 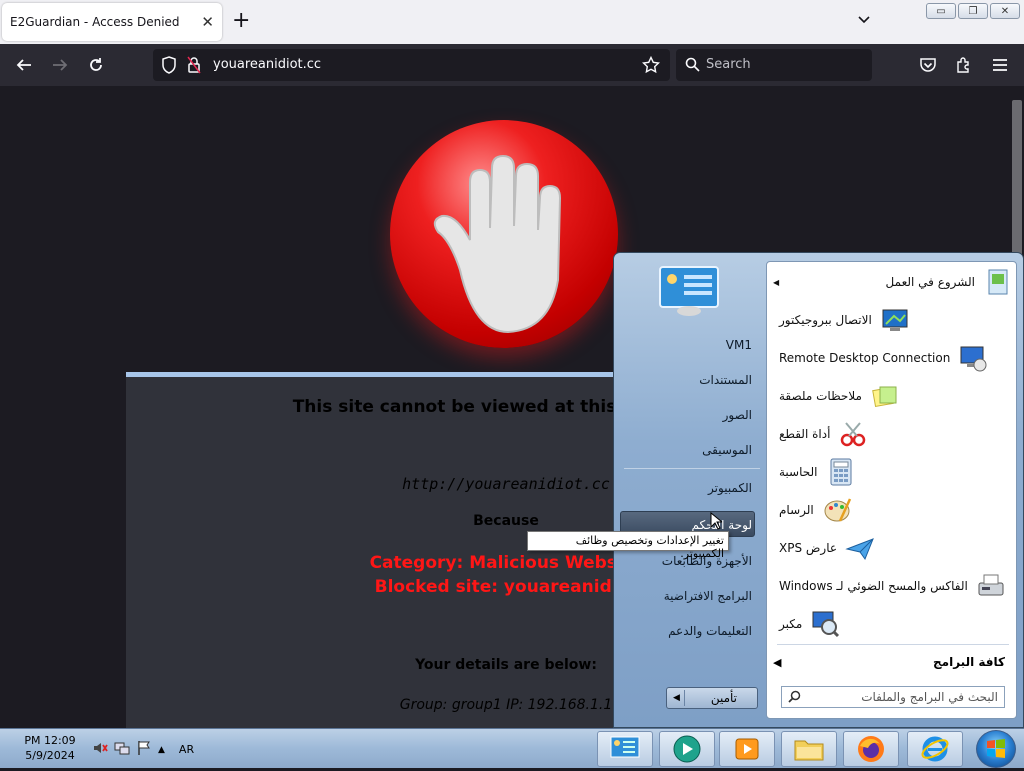 What do you see at coordinates (777, 662) in the screenshot?
I see `all-programs-arrow-icon: ◀` at bounding box center [777, 662].